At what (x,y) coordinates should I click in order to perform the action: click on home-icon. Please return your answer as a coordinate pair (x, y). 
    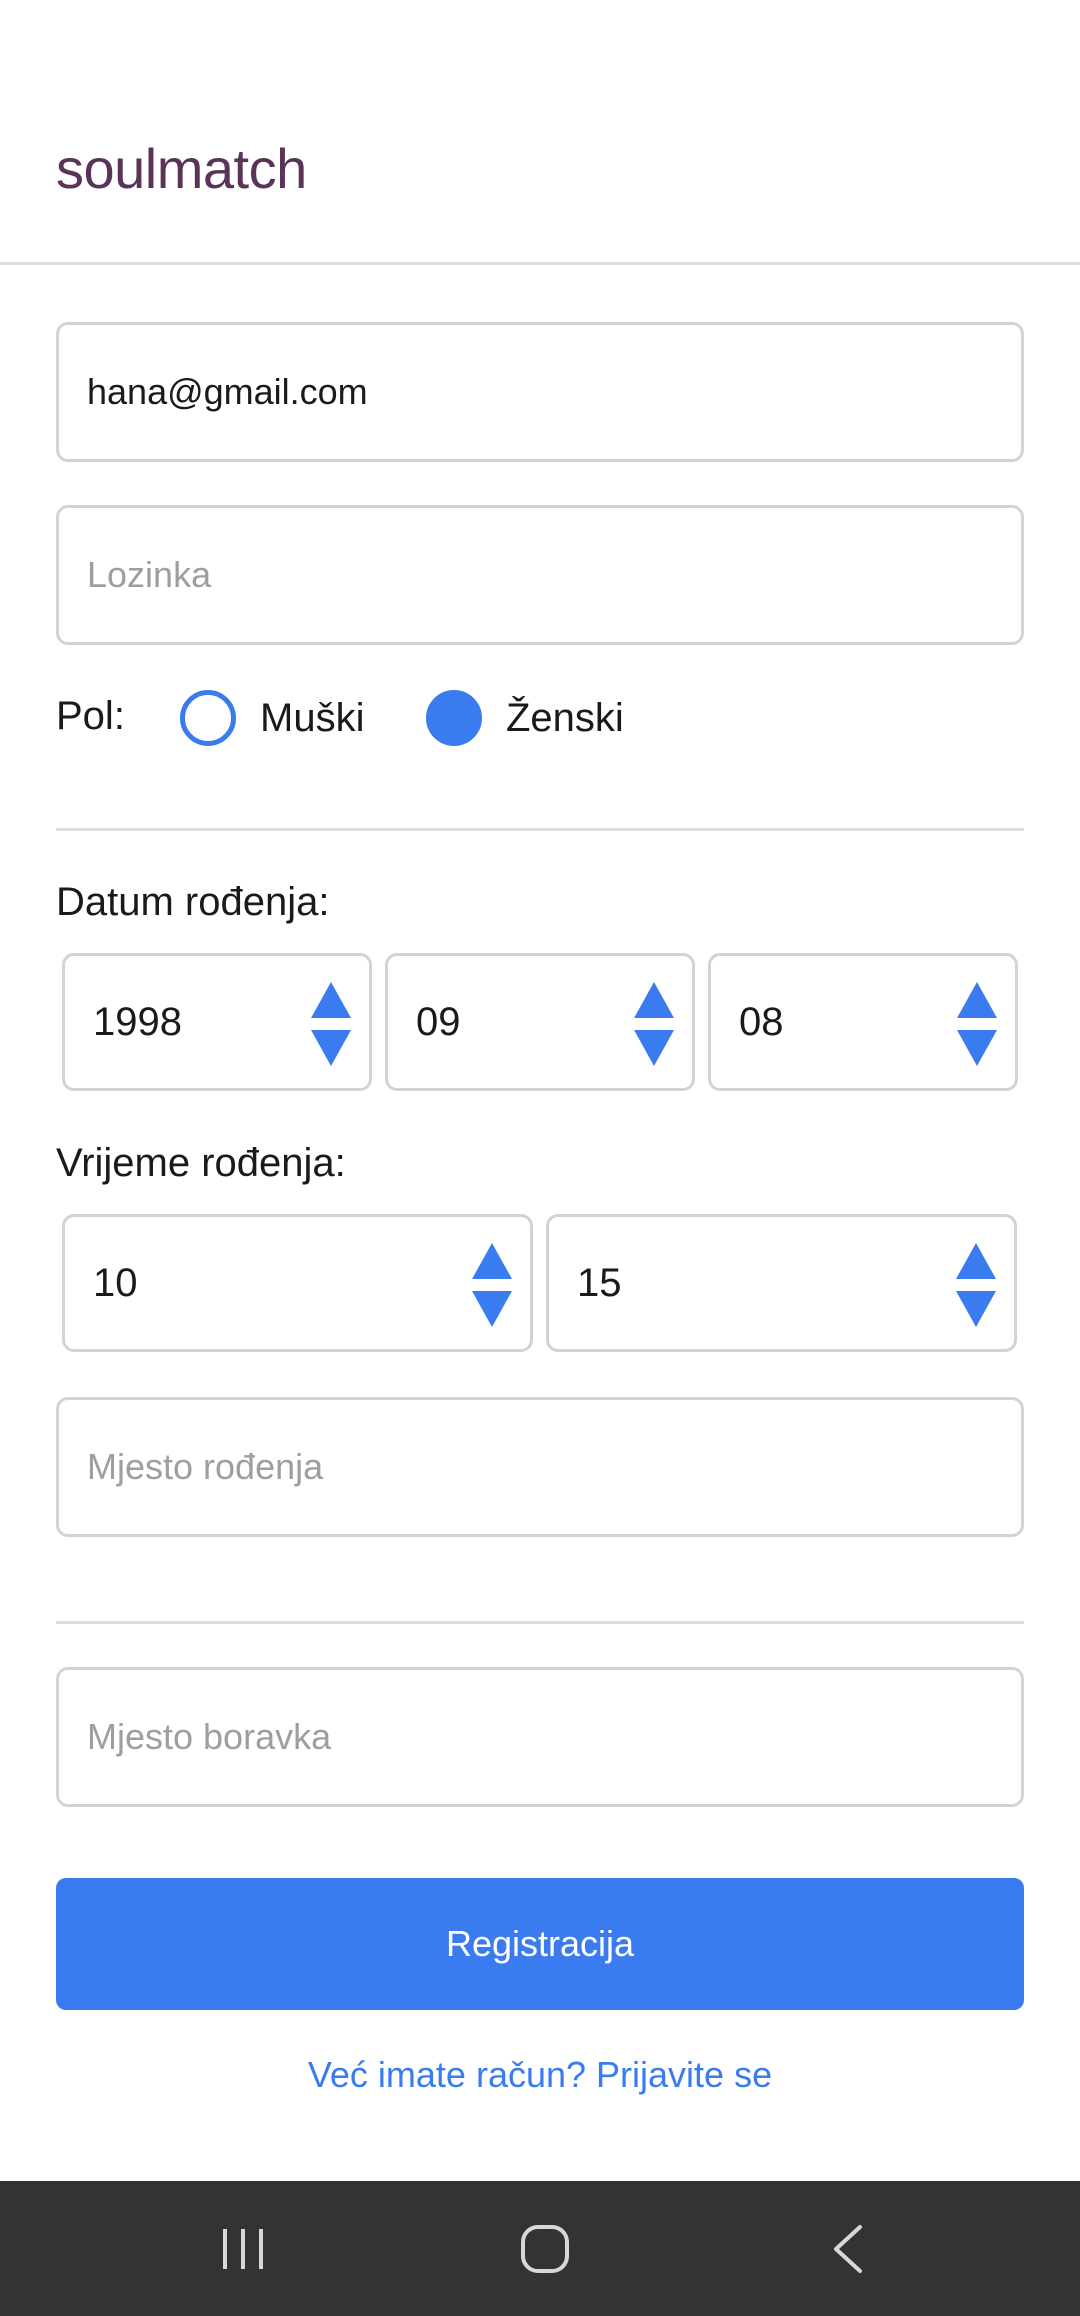
    Looking at the image, I should click on (545, 2248).